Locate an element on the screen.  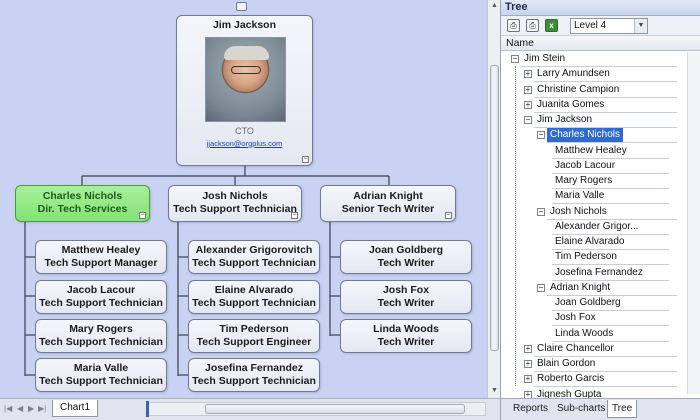
tree-item: Tim Pederson is located at coordinates (594, 257).